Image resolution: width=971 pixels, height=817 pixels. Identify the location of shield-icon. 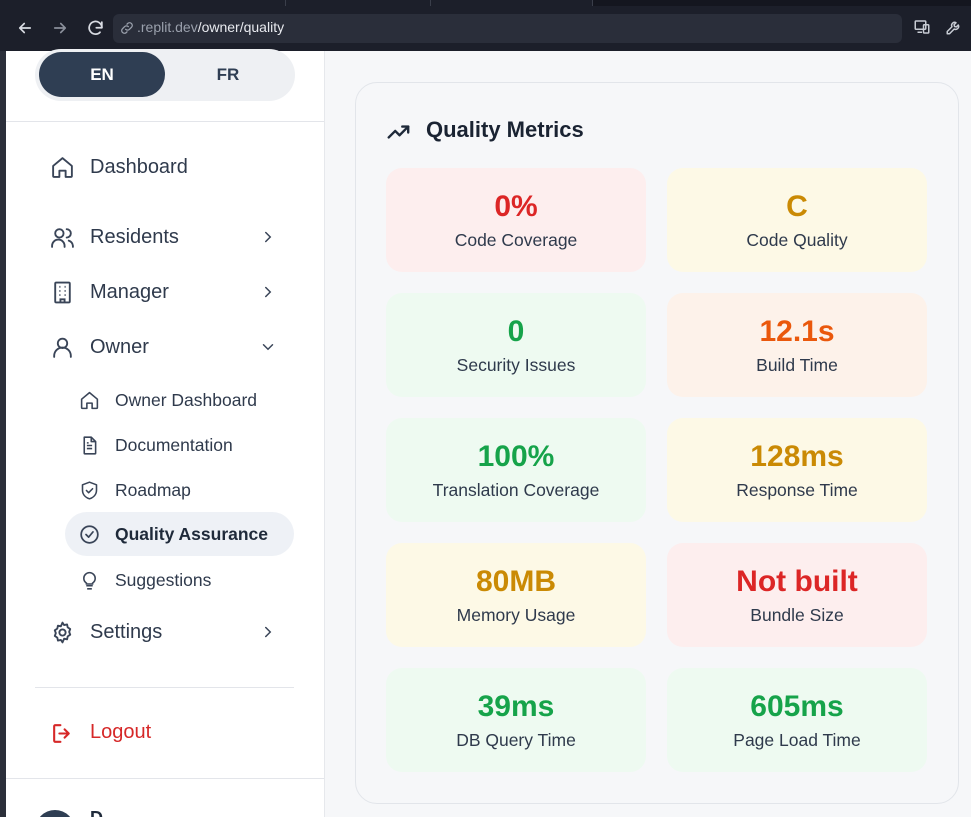
(89, 490).